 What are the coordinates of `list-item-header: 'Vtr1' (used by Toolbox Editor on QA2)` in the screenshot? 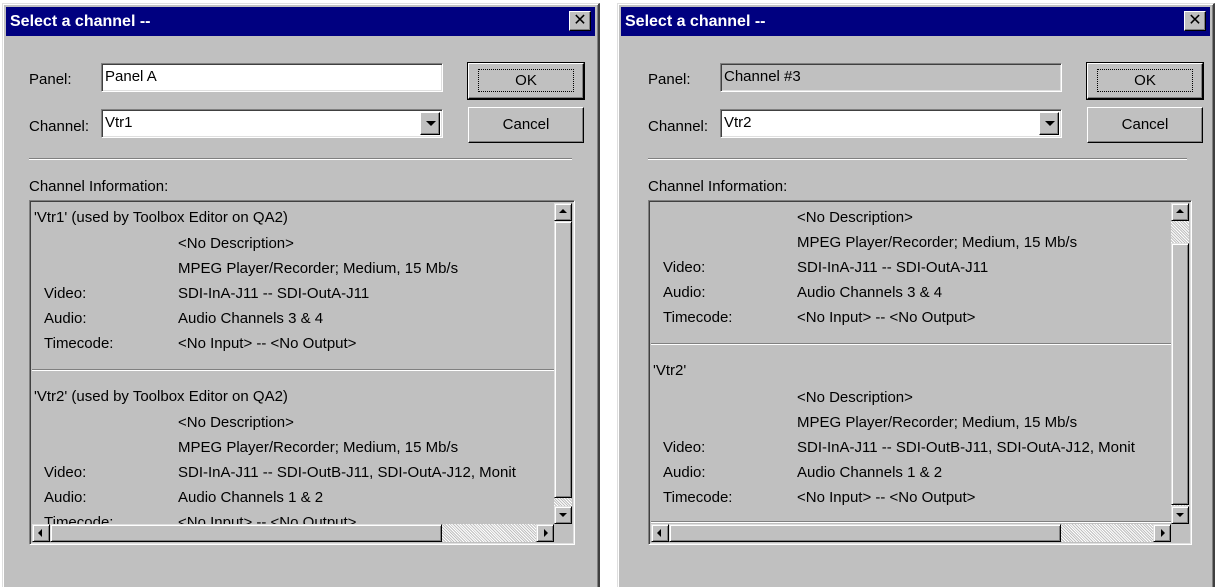 It's located at (161, 217).